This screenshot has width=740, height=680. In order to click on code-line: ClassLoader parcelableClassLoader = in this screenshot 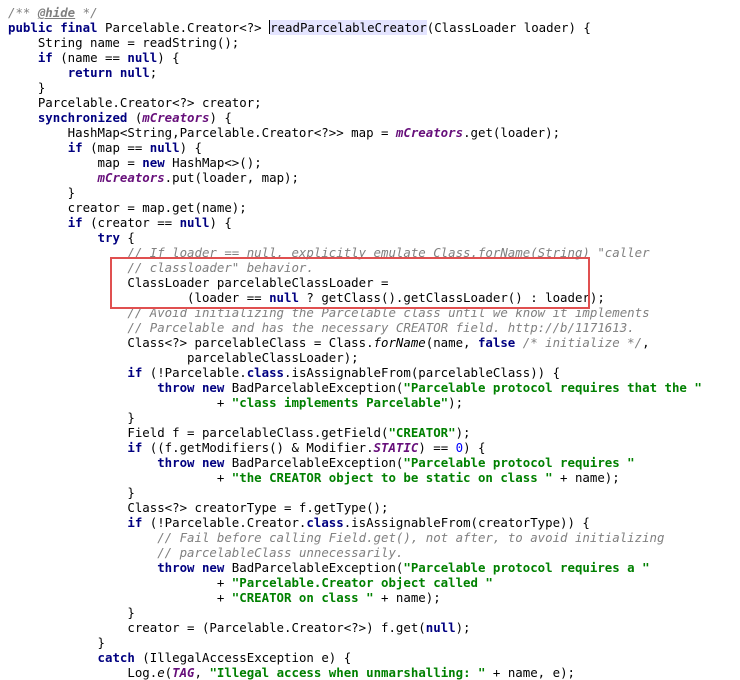, I will do `click(198, 282)`.